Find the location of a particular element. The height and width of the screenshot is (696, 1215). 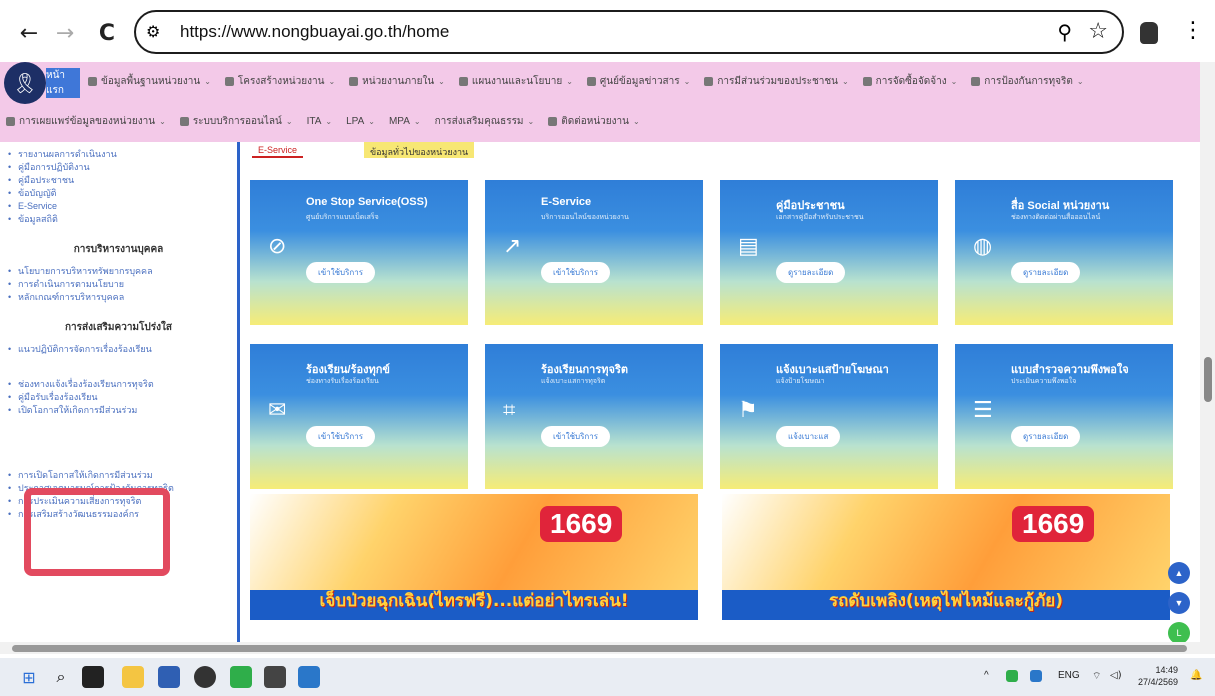

horizontal-scrollbar is located at coordinates (607, 648).